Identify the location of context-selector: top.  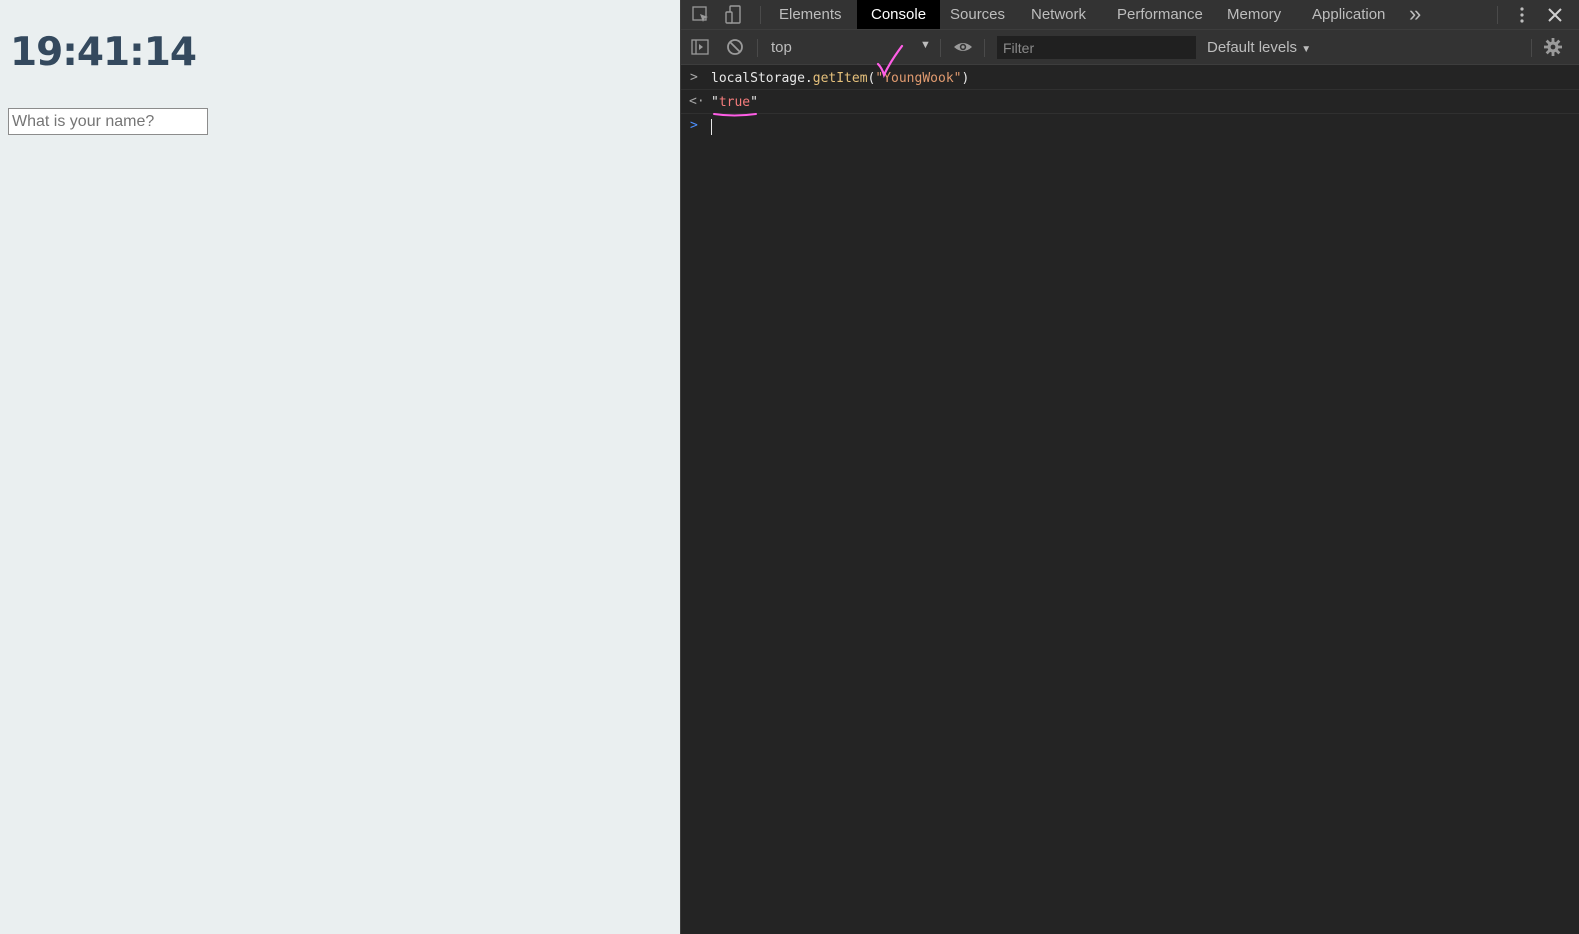
(781, 47).